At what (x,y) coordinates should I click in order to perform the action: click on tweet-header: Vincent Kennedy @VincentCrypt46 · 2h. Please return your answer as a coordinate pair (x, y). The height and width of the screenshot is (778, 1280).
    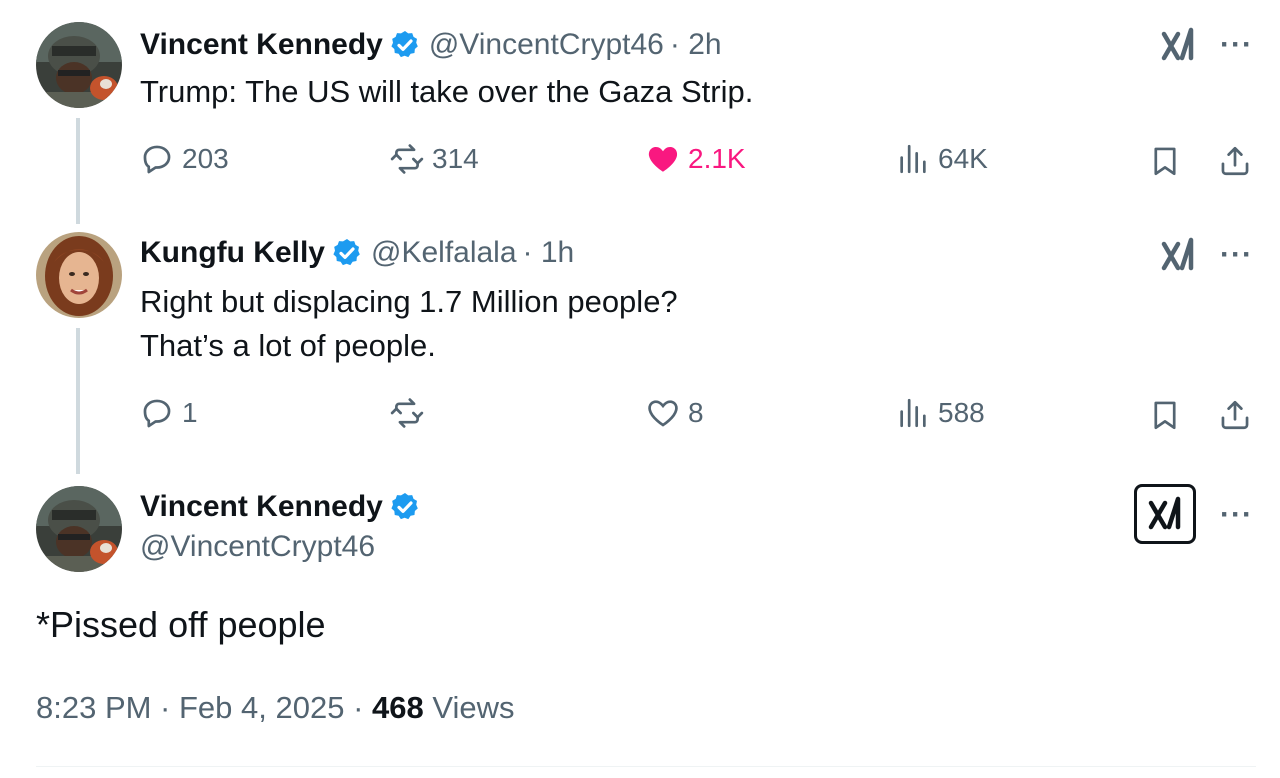
    Looking at the image, I should click on (431, 45).